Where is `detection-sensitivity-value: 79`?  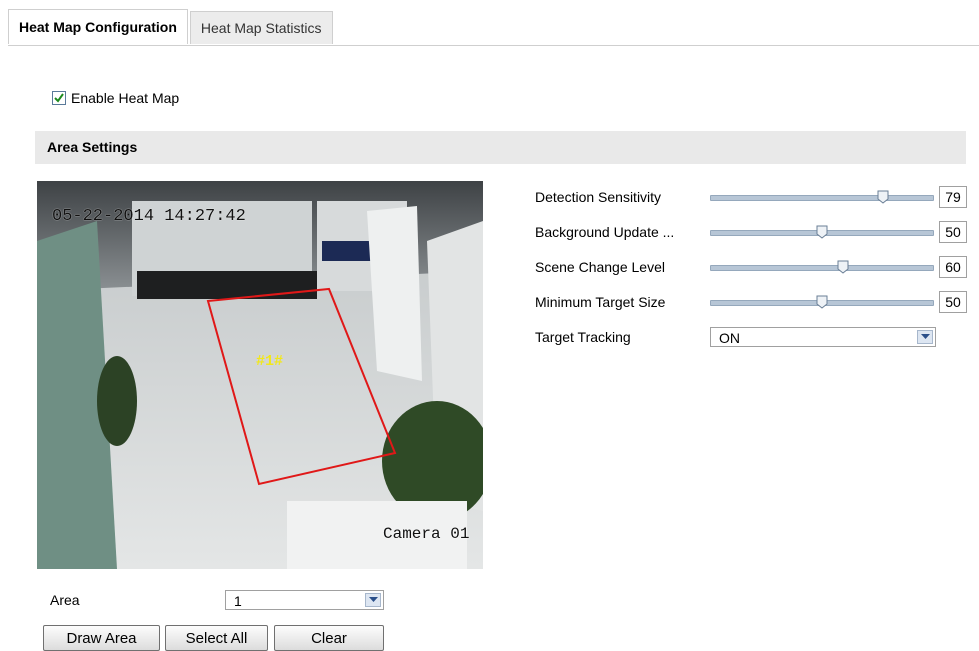 detection-sensitivity-value: 79 is located at coordinates (953, 197).